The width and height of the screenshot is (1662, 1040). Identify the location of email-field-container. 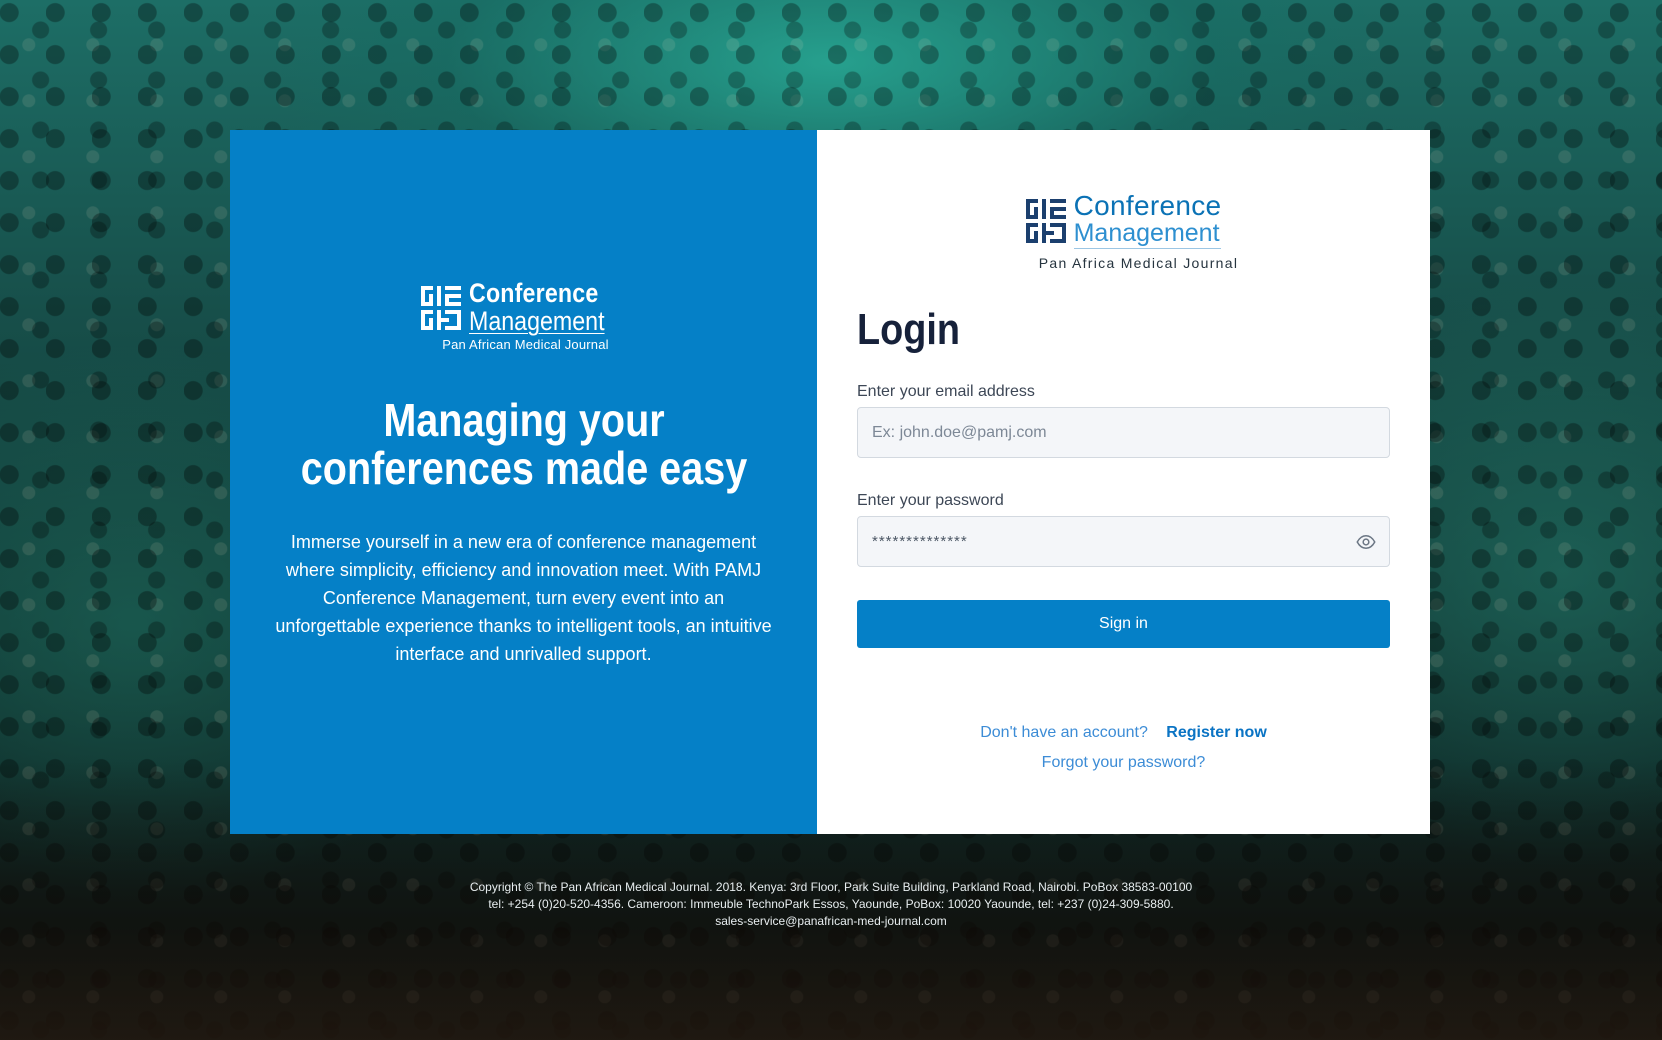
(1123, 432).